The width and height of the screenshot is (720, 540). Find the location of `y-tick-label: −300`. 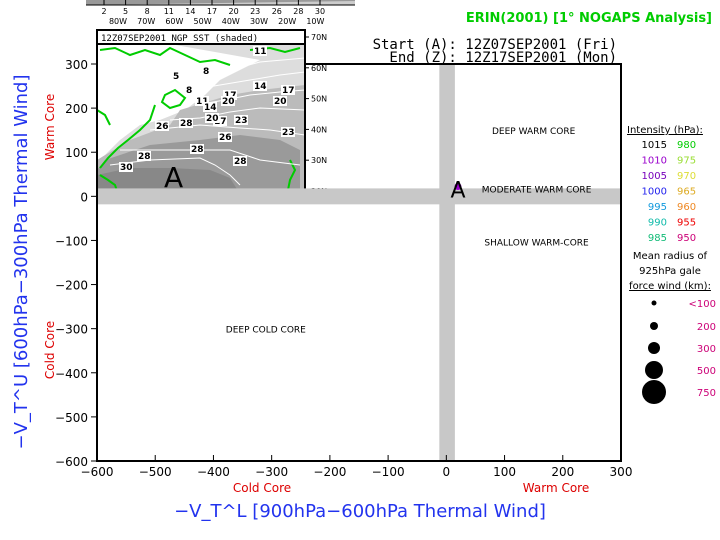

y-tick-label: −300 is located at coordinates (71, 330).